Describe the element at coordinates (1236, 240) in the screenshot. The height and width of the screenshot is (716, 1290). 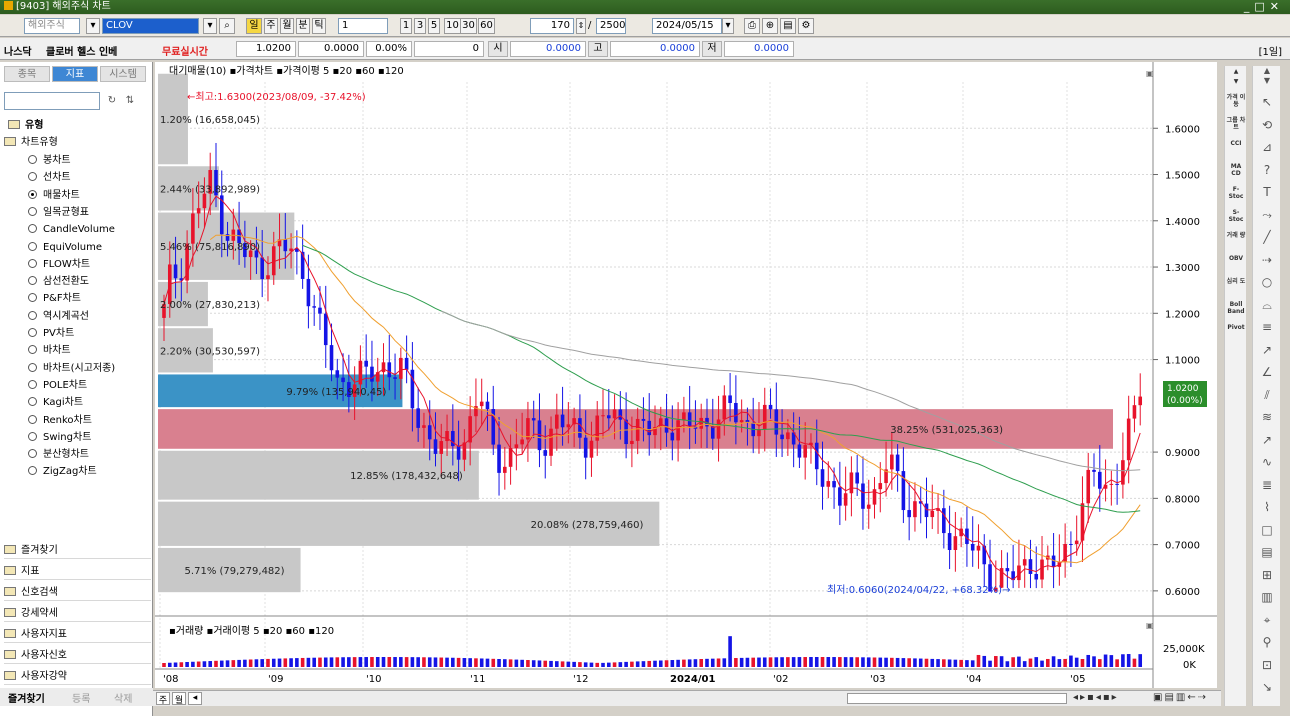
I see `volume-ind-button: 거래 량` at that location.